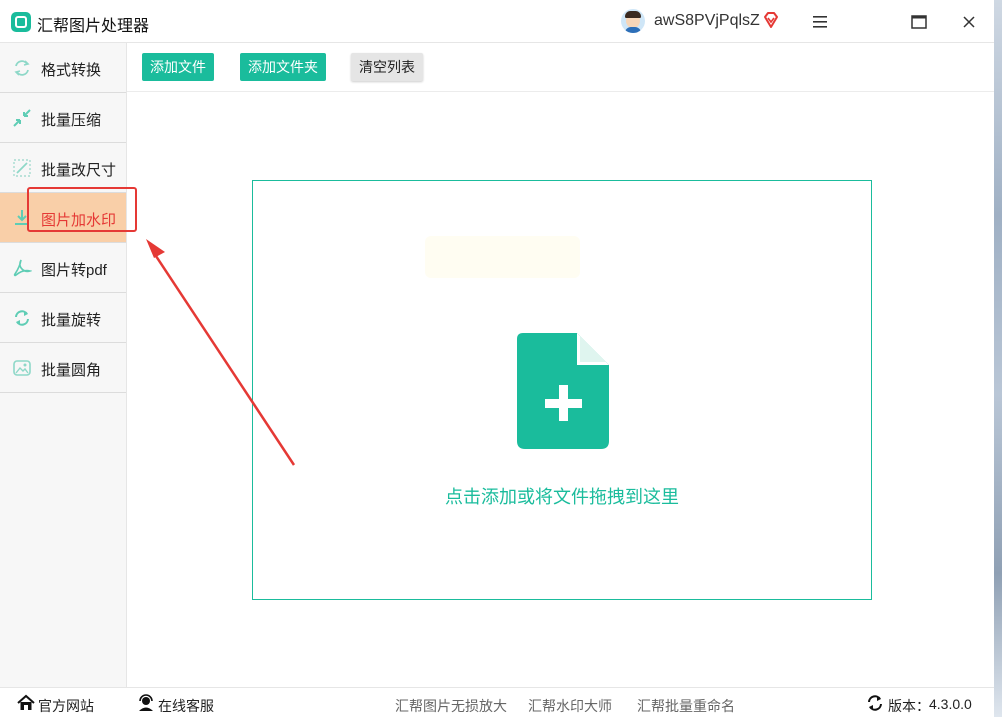 The width and height of the screenshot is (1002, 717). Describe the element at coordinates (71, 120) in the screenshot. I see `sidebar-item-label: 批量压缩` at that location.